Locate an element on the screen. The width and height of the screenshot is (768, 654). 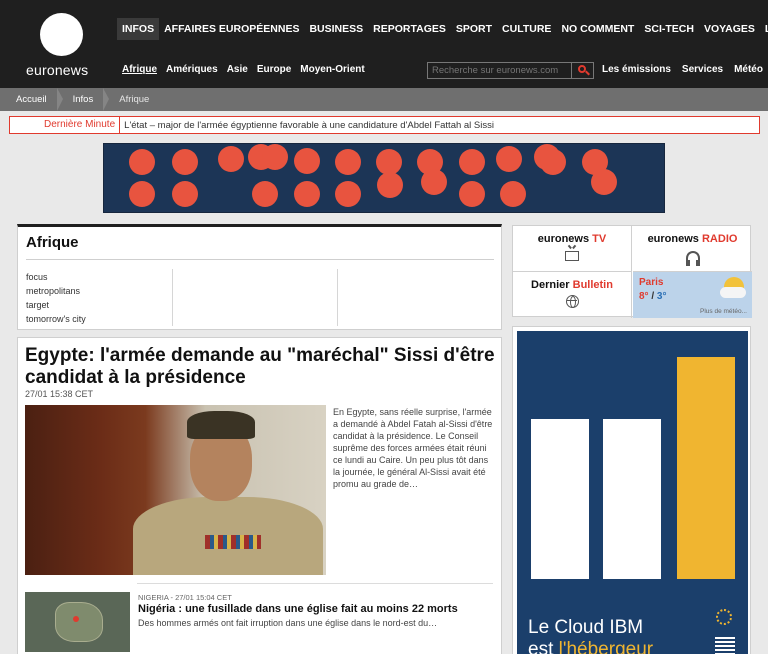
search-input is located at coordinates (499, 70).